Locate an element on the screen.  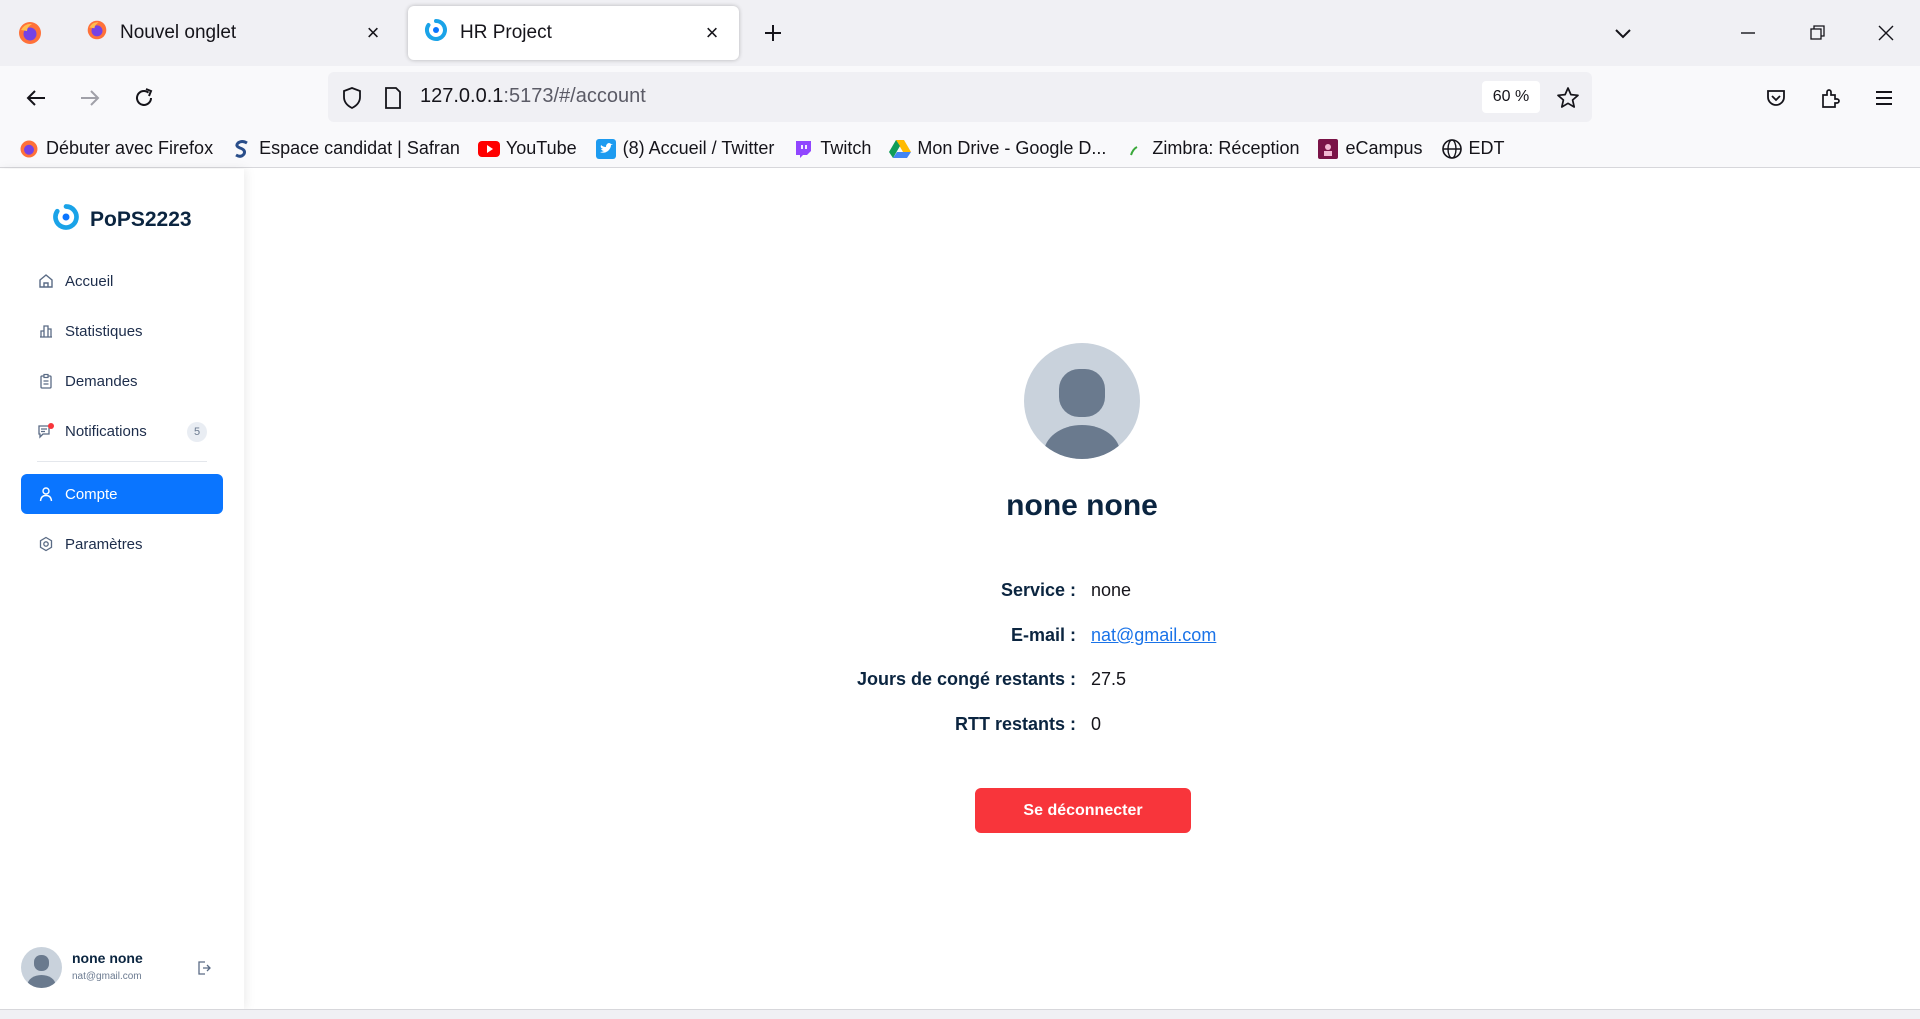
tab-title: HR Project is located at coordinates (506, 32).